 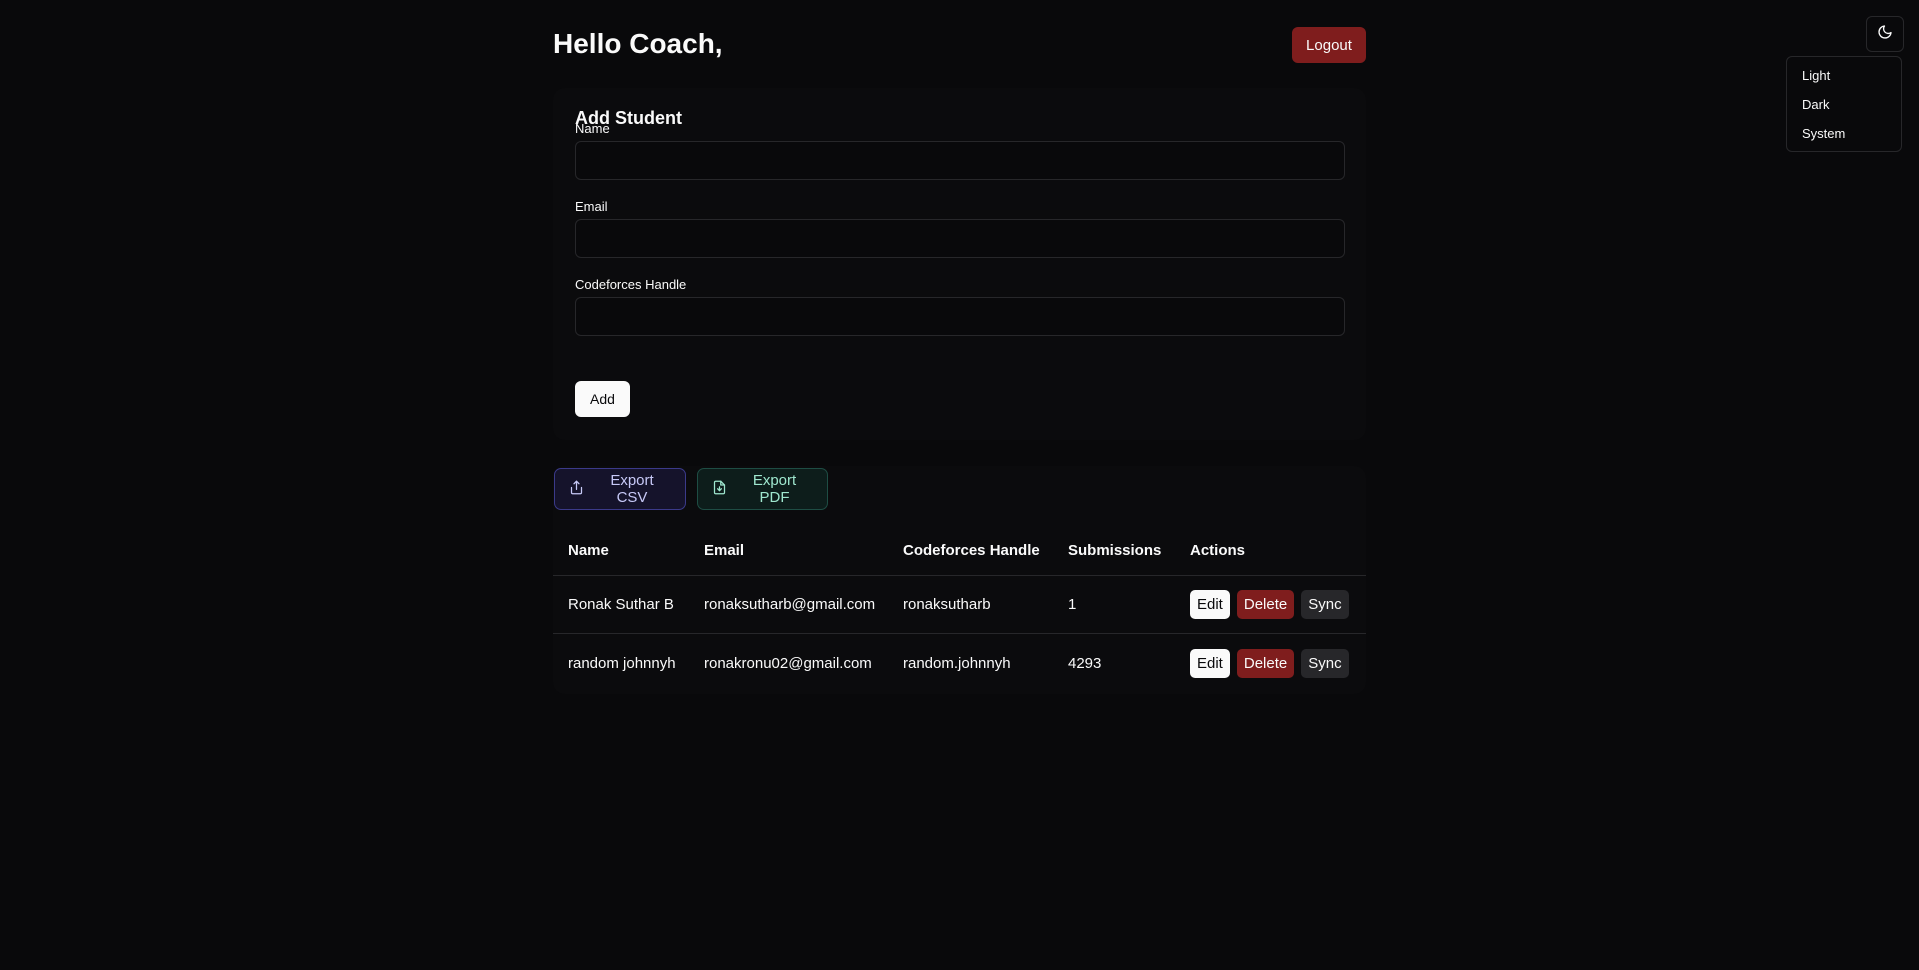 What do you see at coordinates (947, 604) in the screenshot?
I see `student-handle: ronaksutharb` at bounding box center [947, 604].